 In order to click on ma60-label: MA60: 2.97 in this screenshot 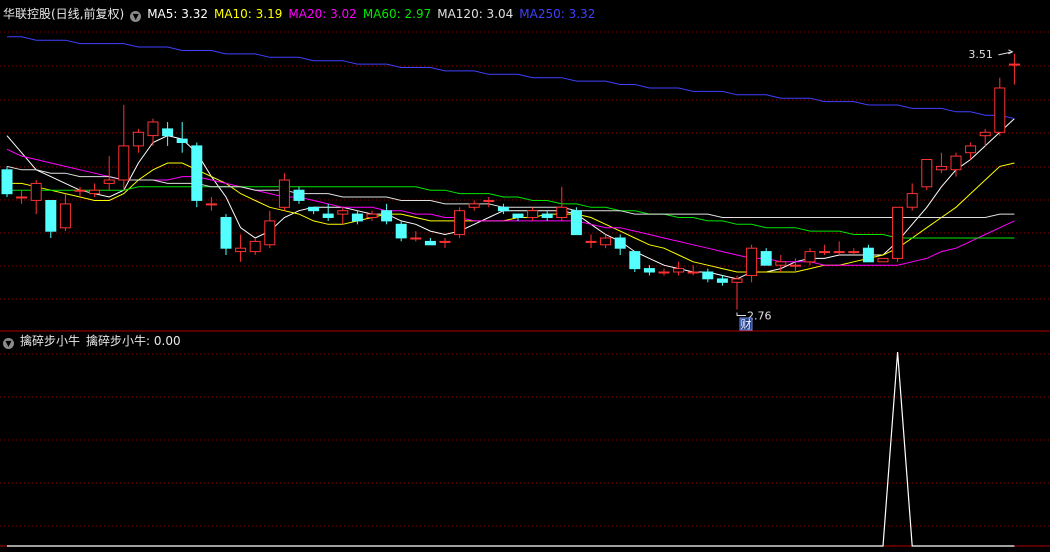, I will do `click(397, 14)`.